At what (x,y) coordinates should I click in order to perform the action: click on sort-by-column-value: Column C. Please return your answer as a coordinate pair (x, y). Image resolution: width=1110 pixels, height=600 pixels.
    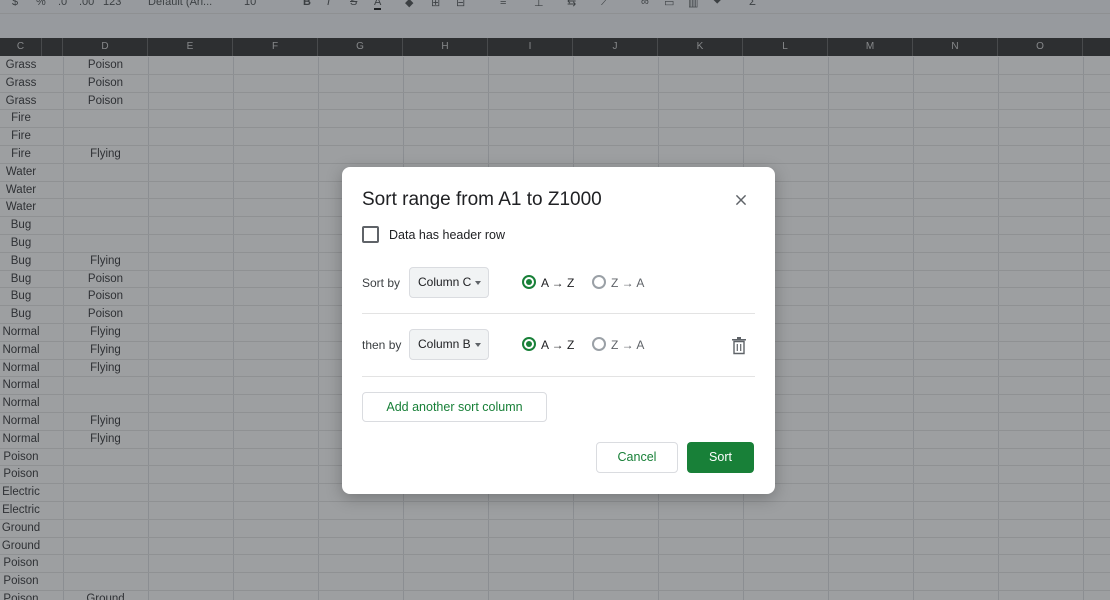
    Looking at the image, I should click on (445, 282).